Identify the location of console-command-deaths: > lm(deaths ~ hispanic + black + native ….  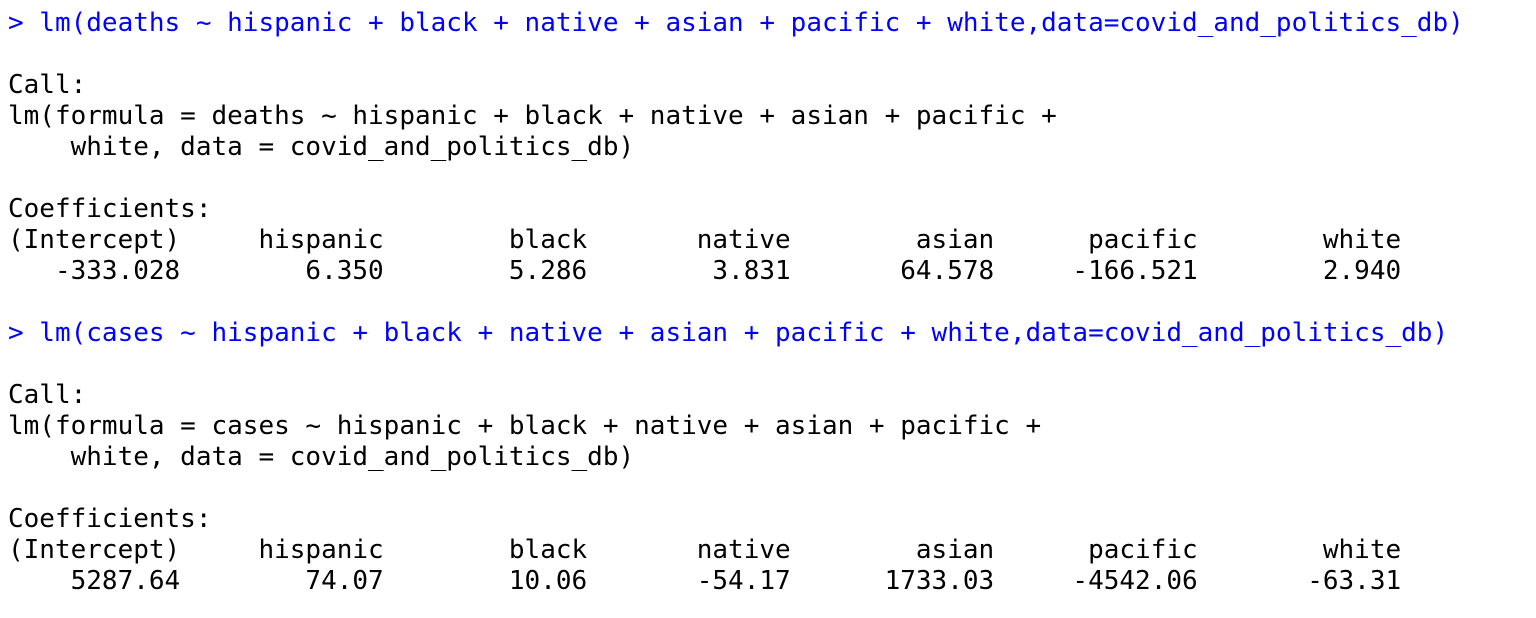
(736, 23).